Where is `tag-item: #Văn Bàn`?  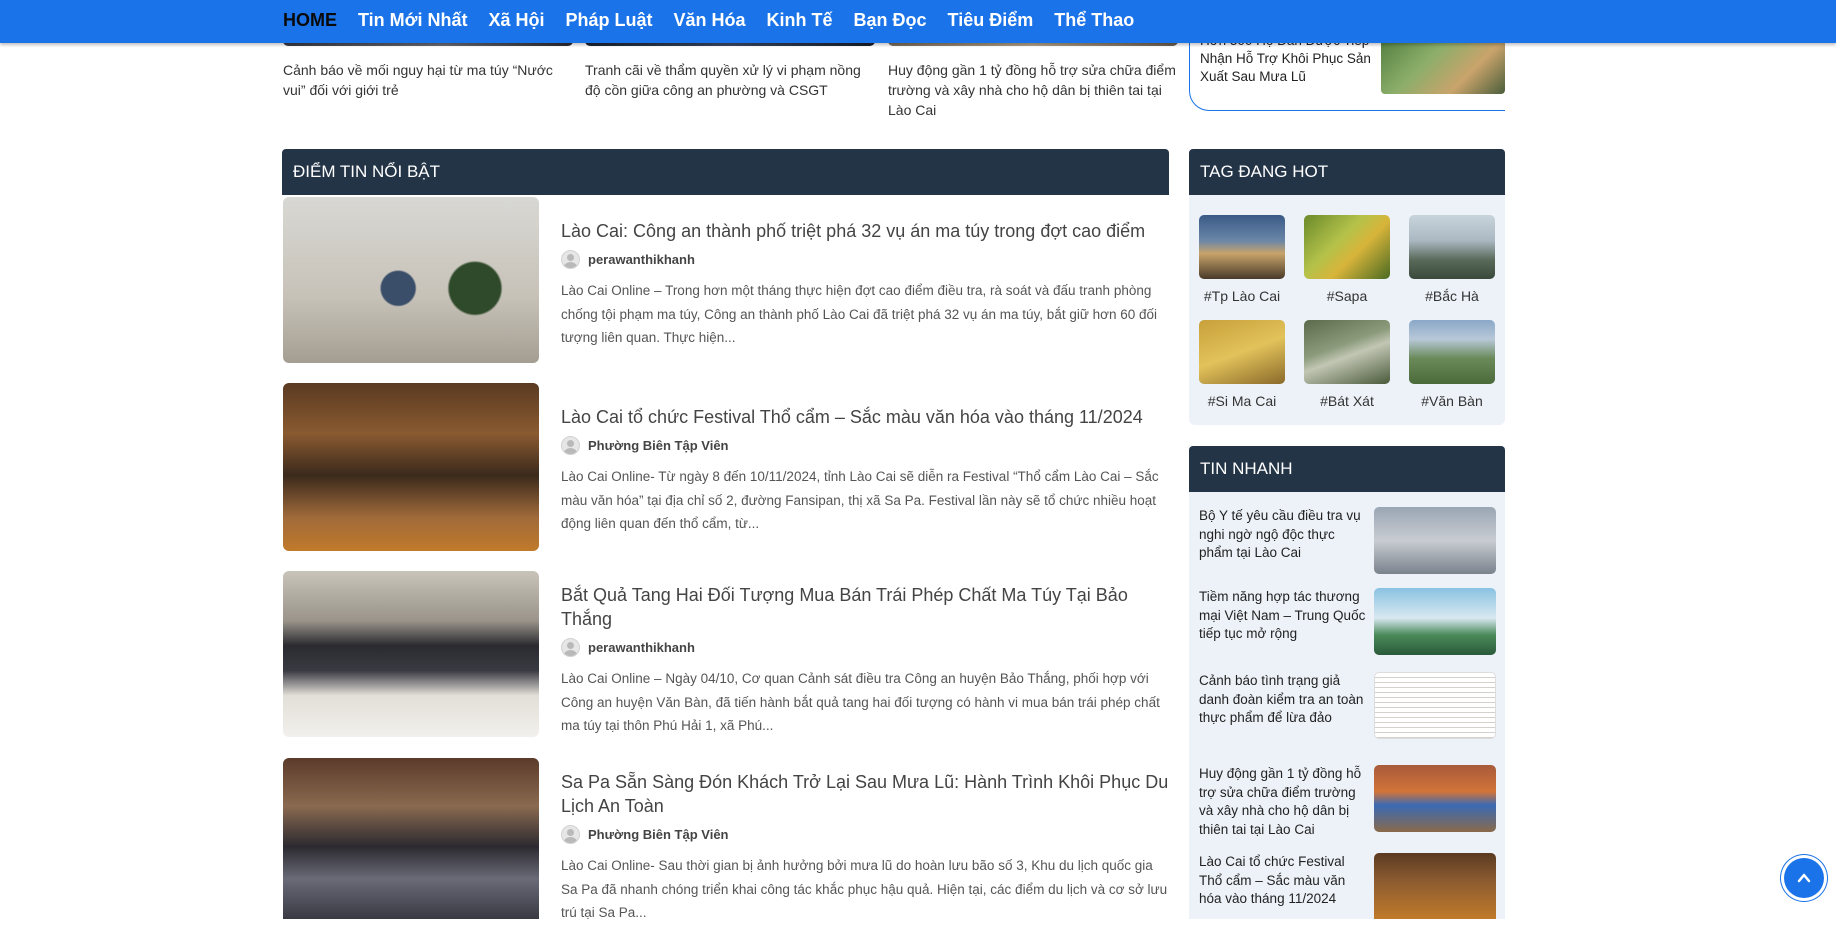 tag-item: #Văn Bàn is located at coordinates (1452, 364).